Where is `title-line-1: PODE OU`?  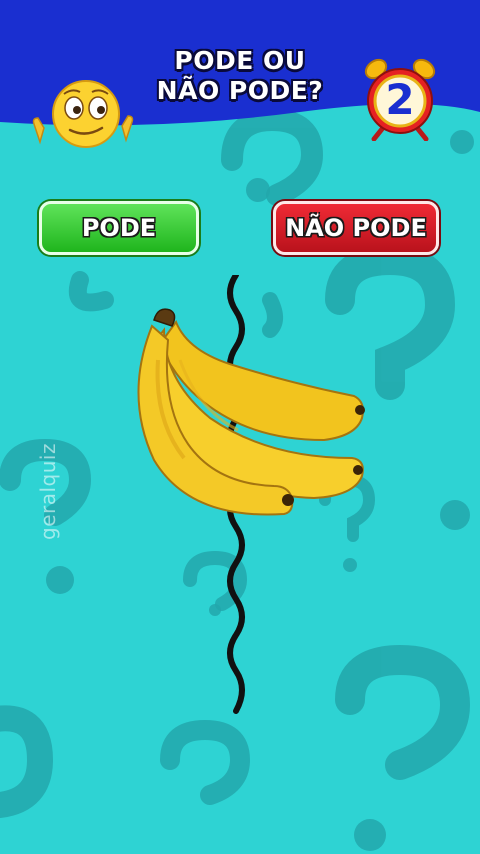 title-line-1: PODE OU is located at coordinates (240, 60).